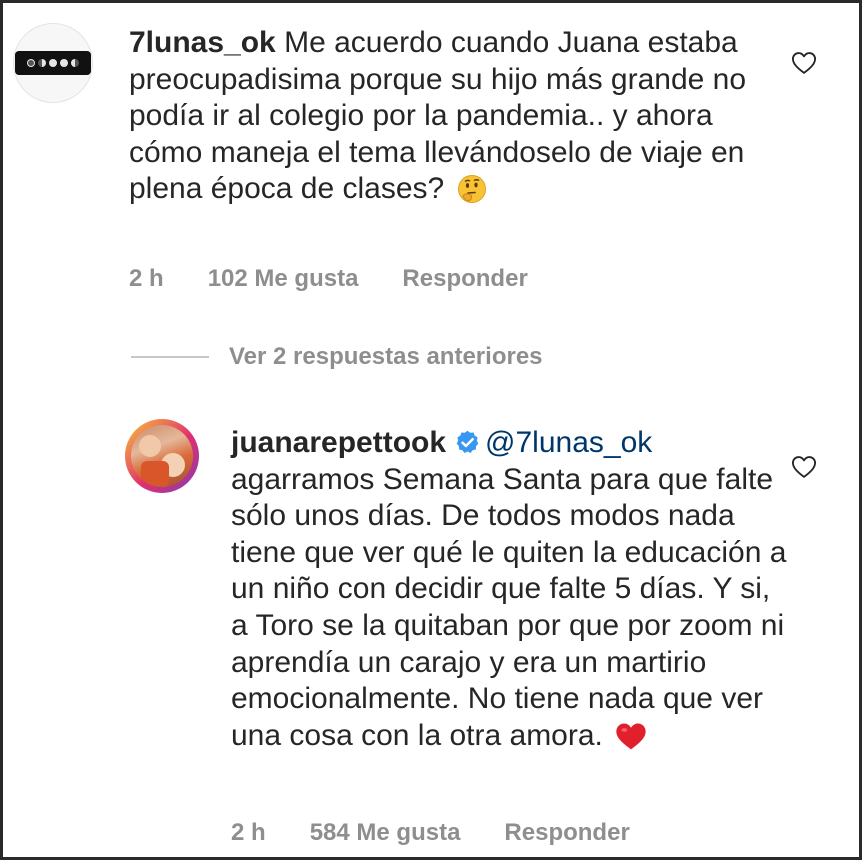  What do you see at coordinates (170, 357) in the screenshot?
I see `divider-line` at bounding box center [170, 357].